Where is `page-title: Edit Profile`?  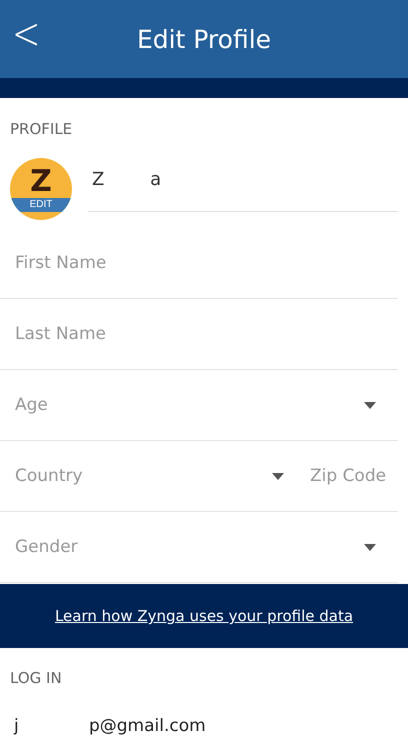
page-title: Edit Profile is located at coordinates (204, 39).